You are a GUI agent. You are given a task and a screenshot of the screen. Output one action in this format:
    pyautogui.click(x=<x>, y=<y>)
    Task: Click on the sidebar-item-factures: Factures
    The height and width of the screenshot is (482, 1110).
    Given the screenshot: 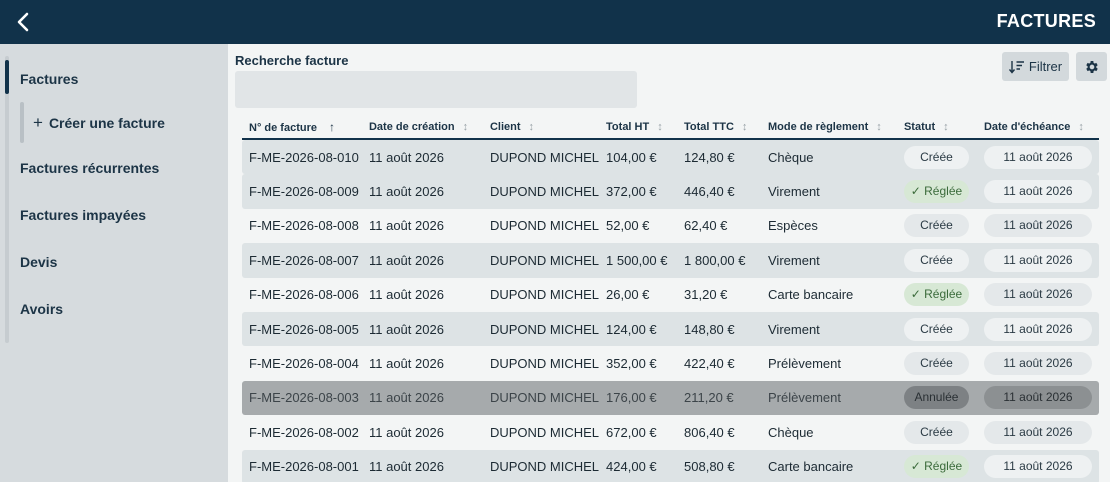 What is the action you would take?
    pyautogui.click(x=49, y=79)
    